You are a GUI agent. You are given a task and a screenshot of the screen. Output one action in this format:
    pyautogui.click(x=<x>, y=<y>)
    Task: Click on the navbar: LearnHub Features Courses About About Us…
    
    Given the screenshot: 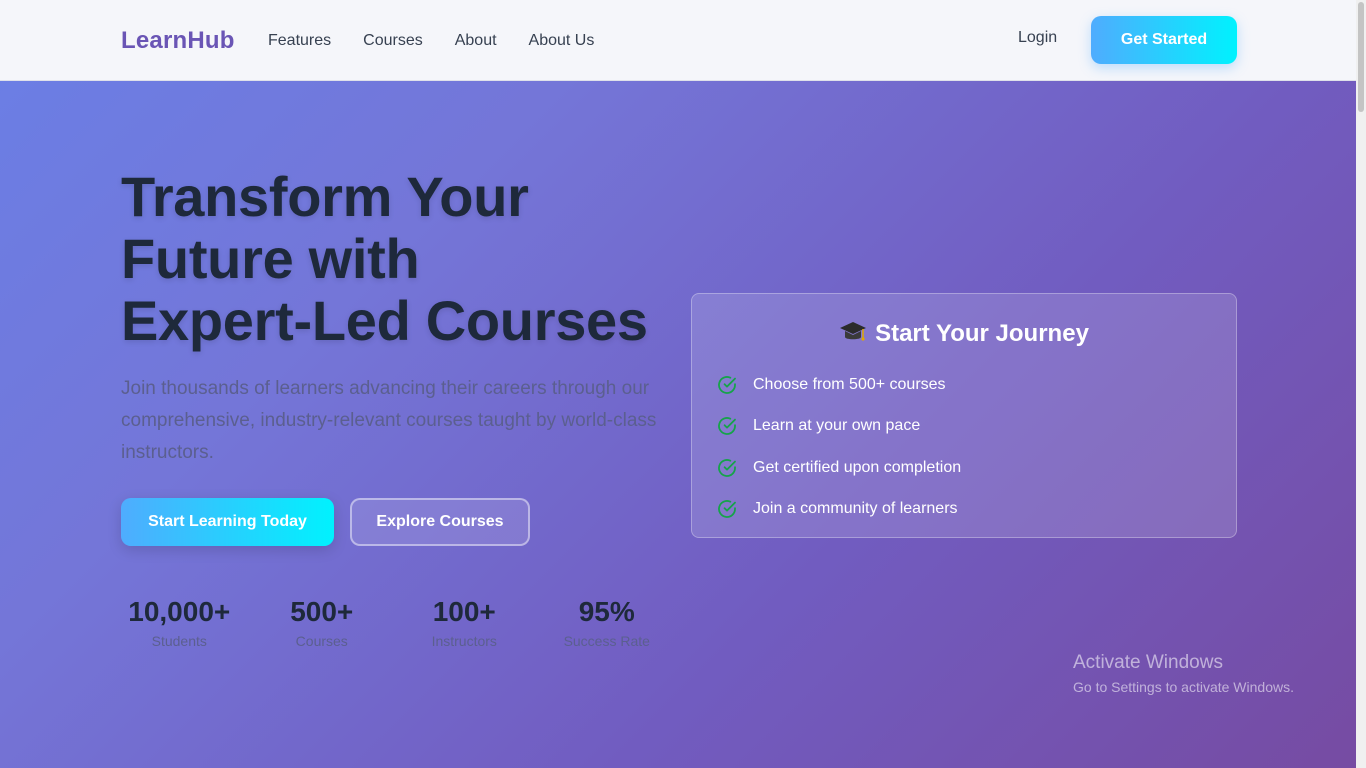 What is the action you would take?
    pyautogui.click(x=678, y=40)
    